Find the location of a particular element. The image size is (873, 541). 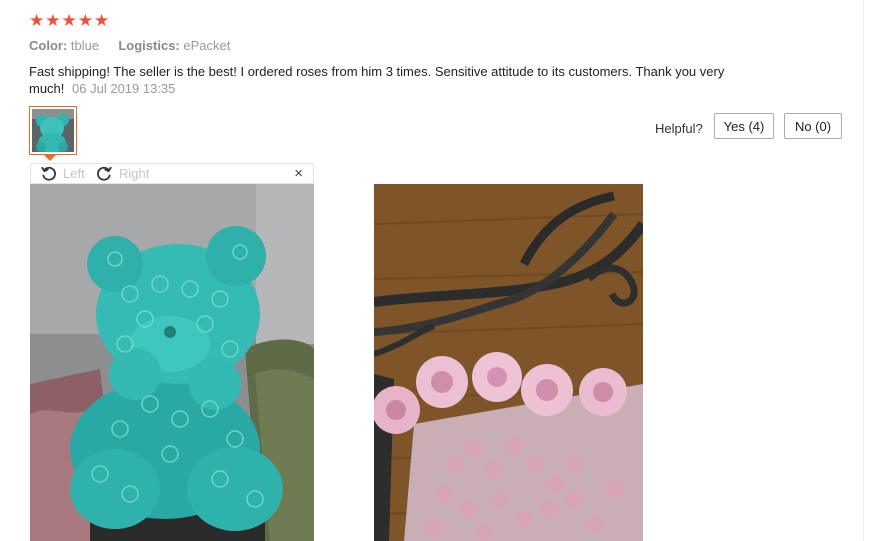

helpful-label: Helpful? is located at coordinates (679, 128).